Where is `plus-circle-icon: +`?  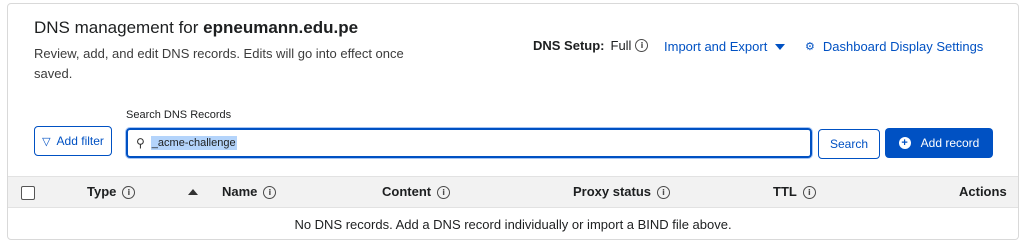
plus-circle-icon: + is located at coordinates (904, 143).